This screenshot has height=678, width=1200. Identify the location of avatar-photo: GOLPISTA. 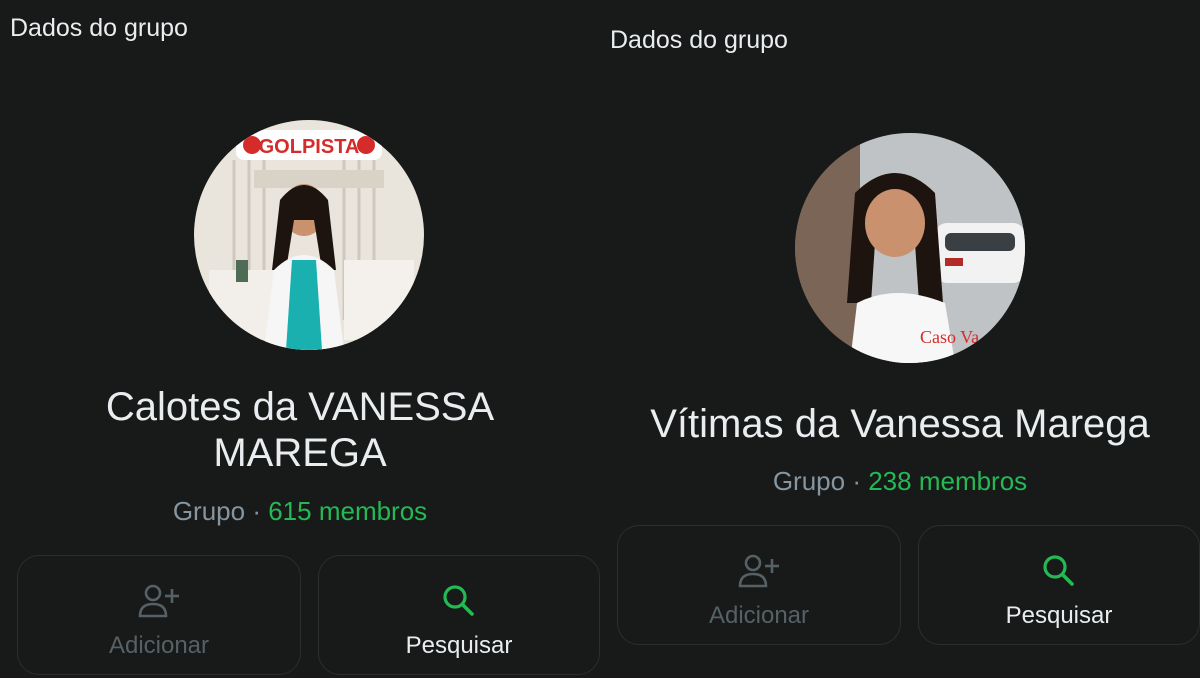
(309, 235).